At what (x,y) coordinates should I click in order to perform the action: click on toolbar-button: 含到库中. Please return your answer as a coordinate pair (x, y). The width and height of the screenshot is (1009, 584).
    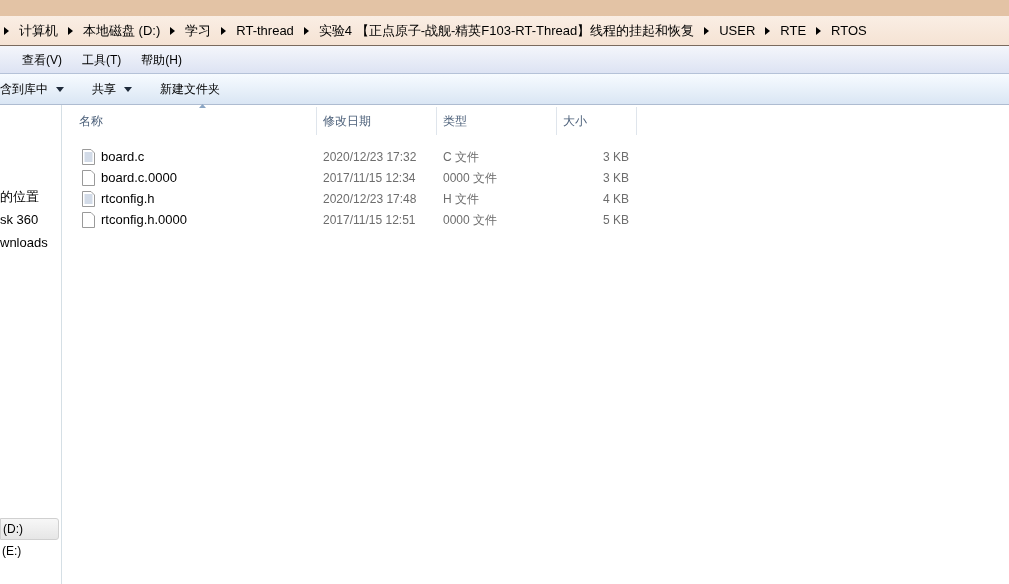
    Looking at the image, I should click on (32, 89).